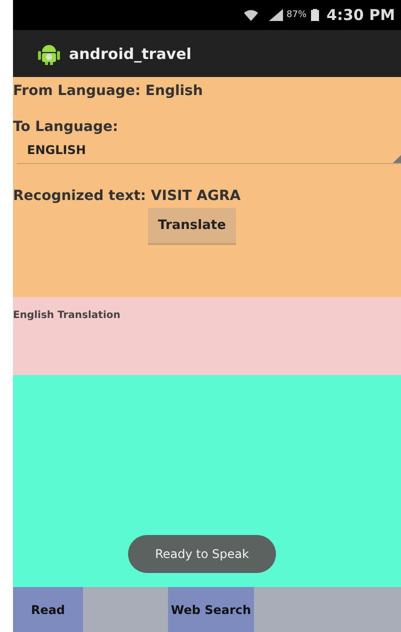  What do you see at coordinates (108, 91) in the screenshot?
I see `from-language-label: From Language: English` at bounding box center [108, 91].